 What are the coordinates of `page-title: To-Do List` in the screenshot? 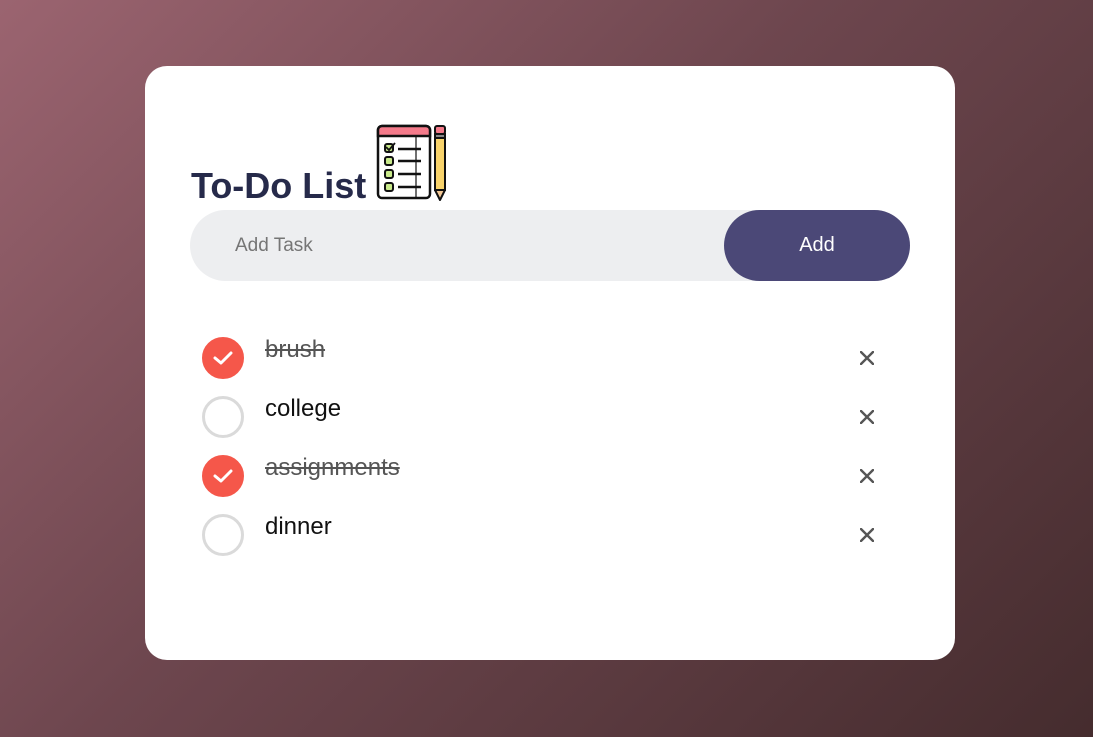 It's located at (279, 185).